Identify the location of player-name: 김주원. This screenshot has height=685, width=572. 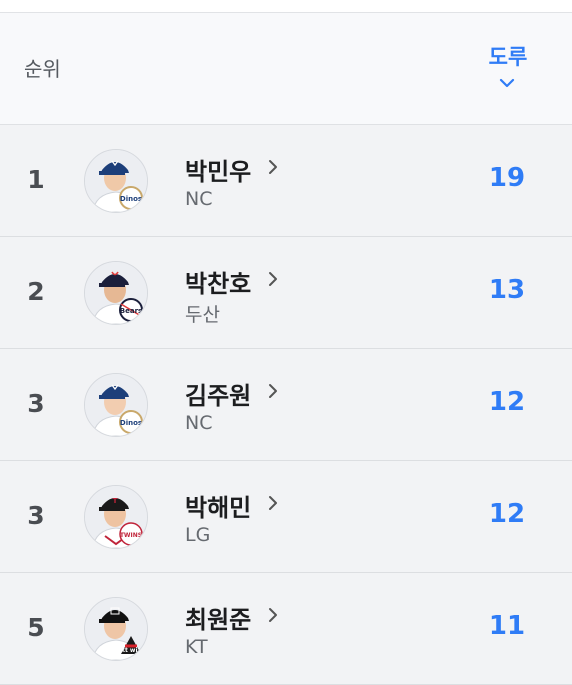
(218, 393).